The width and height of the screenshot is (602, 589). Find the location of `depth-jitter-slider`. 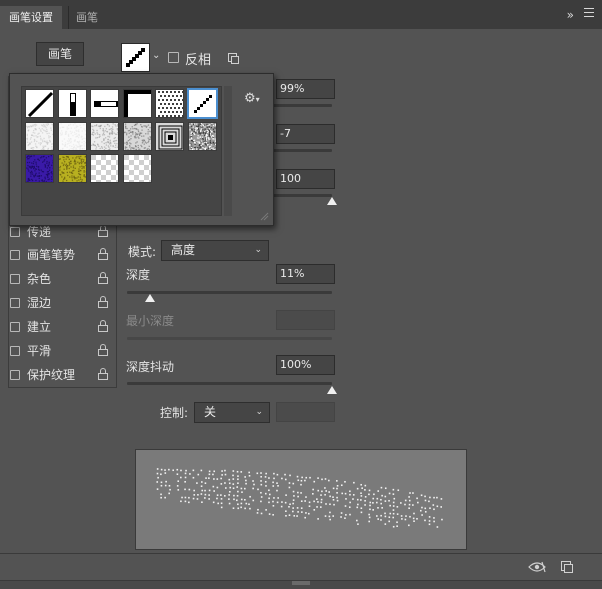

depth-jitter-slider is located at coordinates (229, 383).